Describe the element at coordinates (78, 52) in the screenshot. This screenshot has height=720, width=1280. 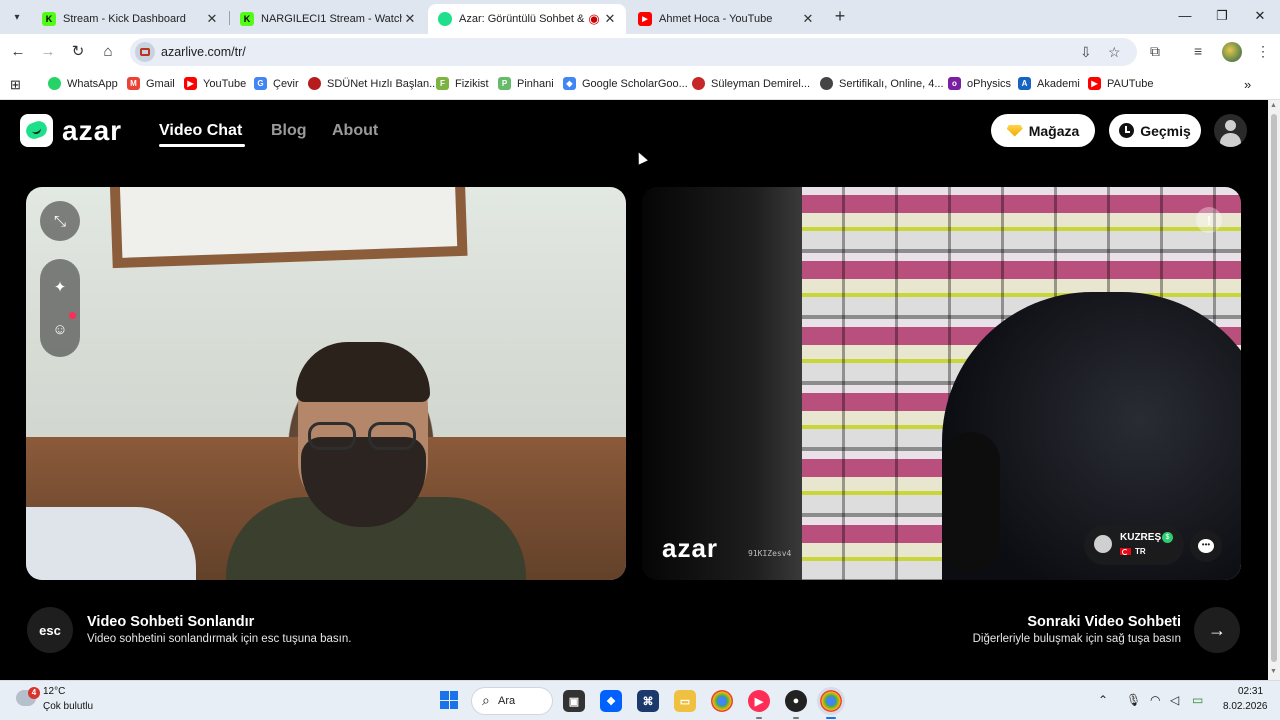
I see `reload-icon: ↻` at that location.